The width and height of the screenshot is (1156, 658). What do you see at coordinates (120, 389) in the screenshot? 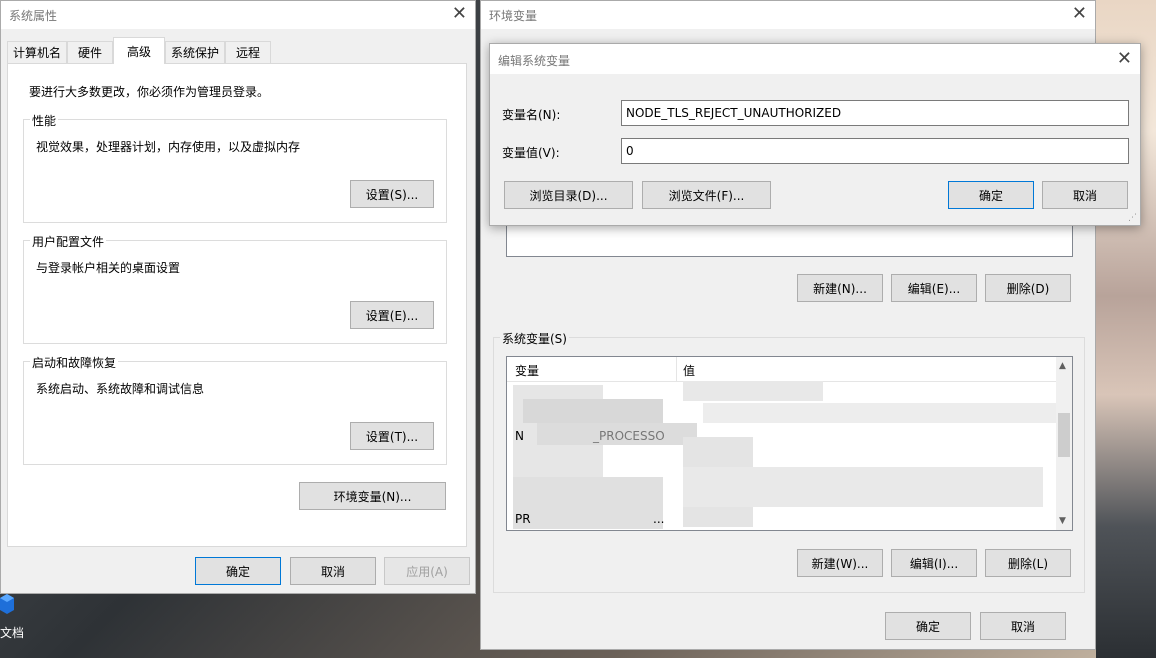
I see `startup-recovery-desc: 系统启动、系统故障和调试信息` at bounding box center [120, 389].